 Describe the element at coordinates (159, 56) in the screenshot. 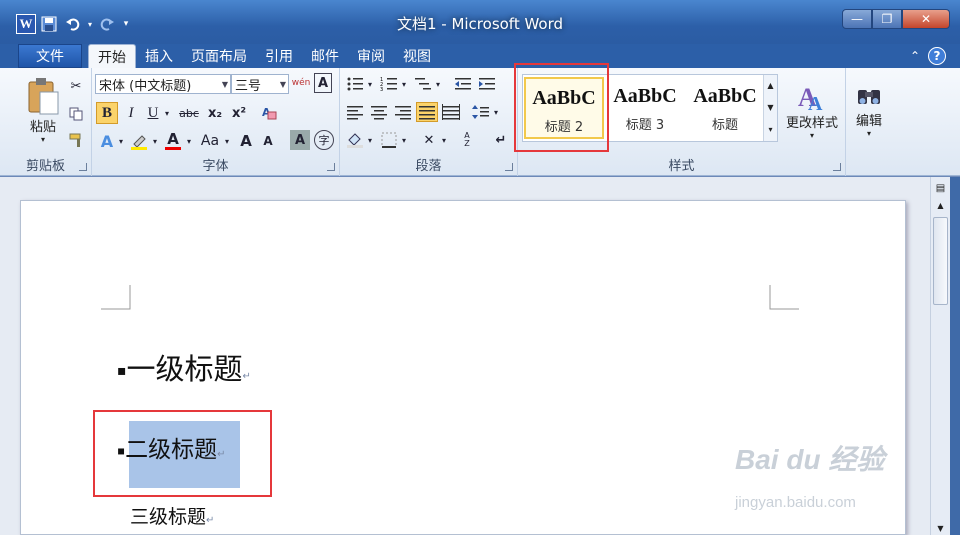

I see `tab-insert: 插入` at that location.